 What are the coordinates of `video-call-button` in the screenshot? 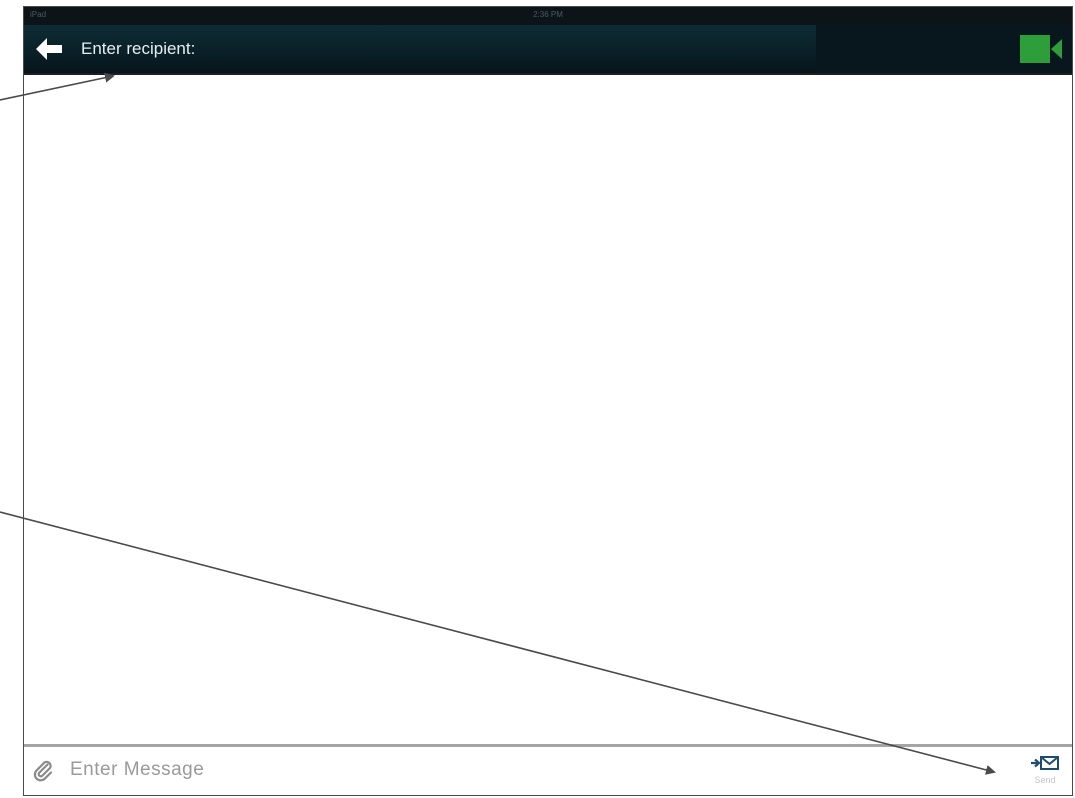 It's located at (1042, 49).